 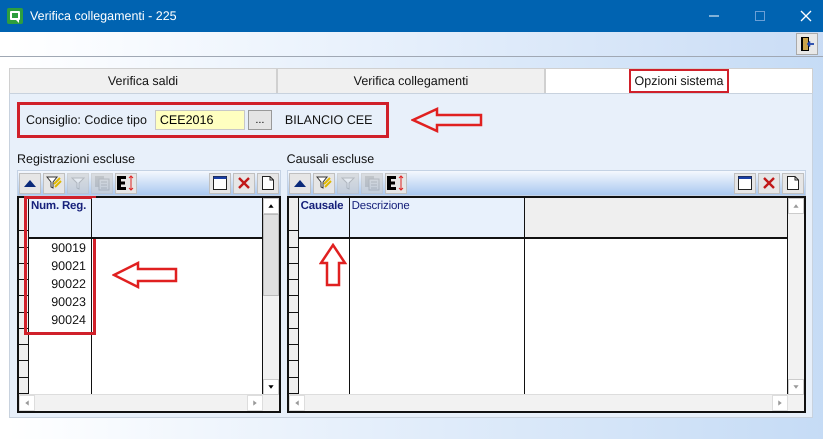 What do you see at coordinates (60, 218) in the screenshot?
I see `column-header: Num. Reg.` at bounding box center [60, 218].